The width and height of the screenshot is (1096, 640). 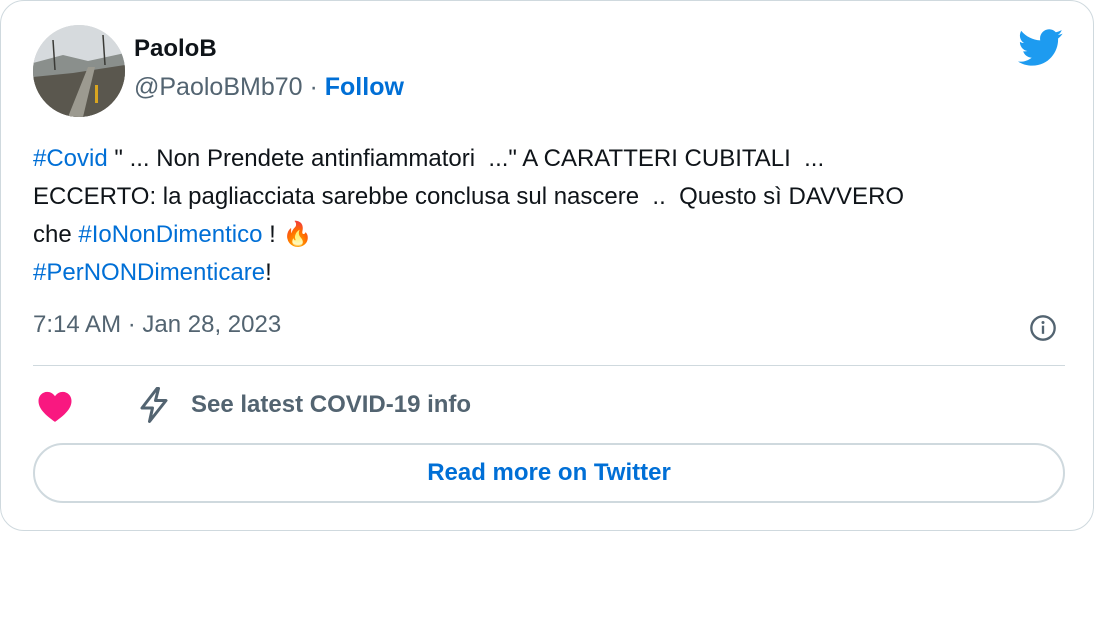 What do you see at coordinates (272, 234) in the screenshot?
I see `tweet-line-3-post: !` at bounding box center [272, 234].